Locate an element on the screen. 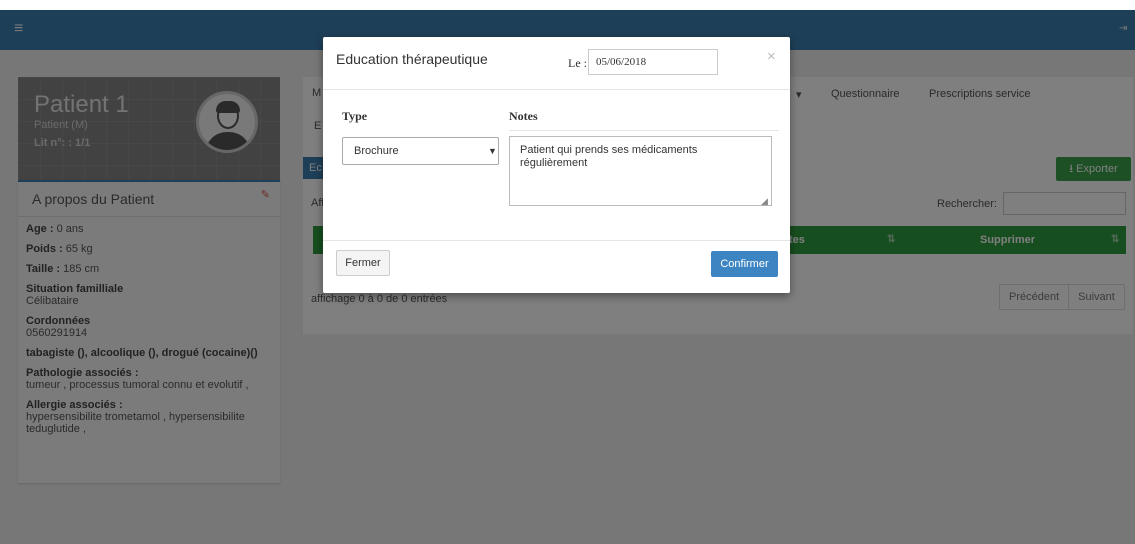 The width and height of the screenshot is (1135, 544). type-select: Brochure is located at coordinates (420, 151).